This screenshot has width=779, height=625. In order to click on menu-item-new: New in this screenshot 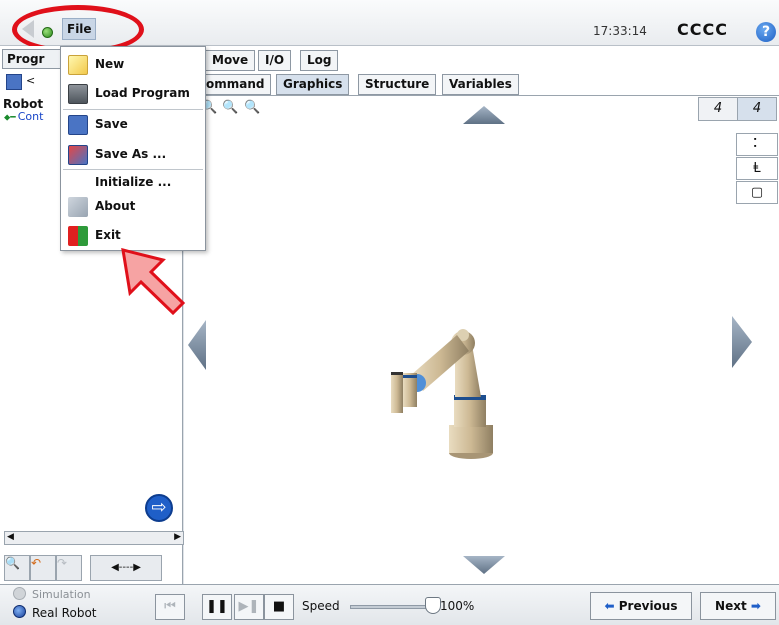, I will do `click(133, 64)`.